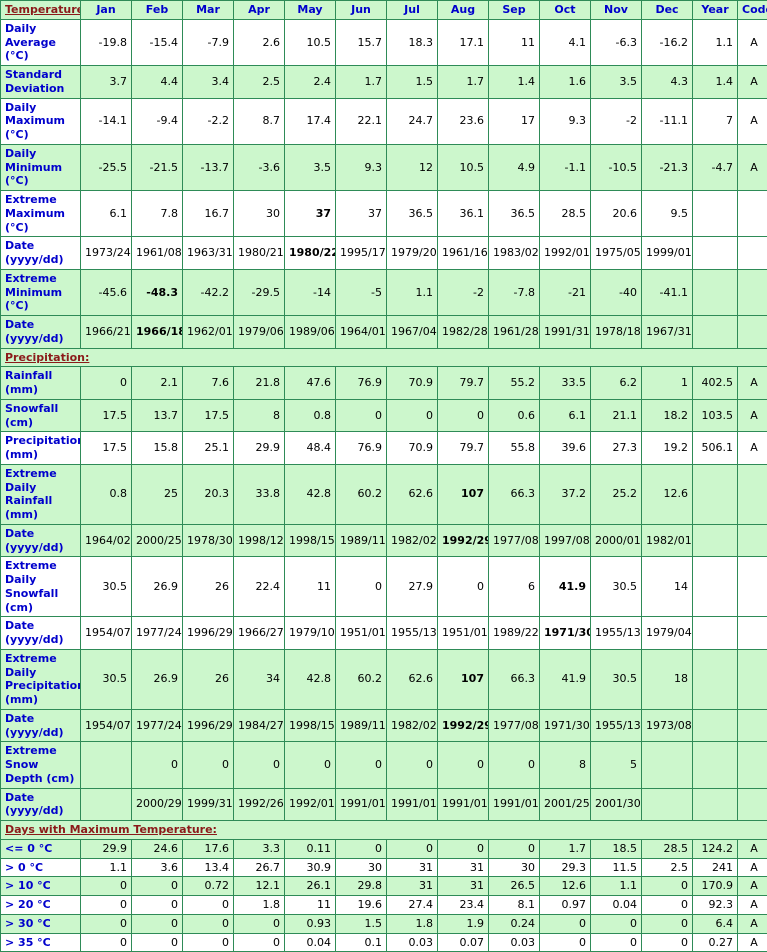 Image resolution: width=767 pixels, height=952 pixels. What do you see at coordinates (157, 848) in the screenshot?
I see `data-cell: 24.6` at bounding box center [157, 848].